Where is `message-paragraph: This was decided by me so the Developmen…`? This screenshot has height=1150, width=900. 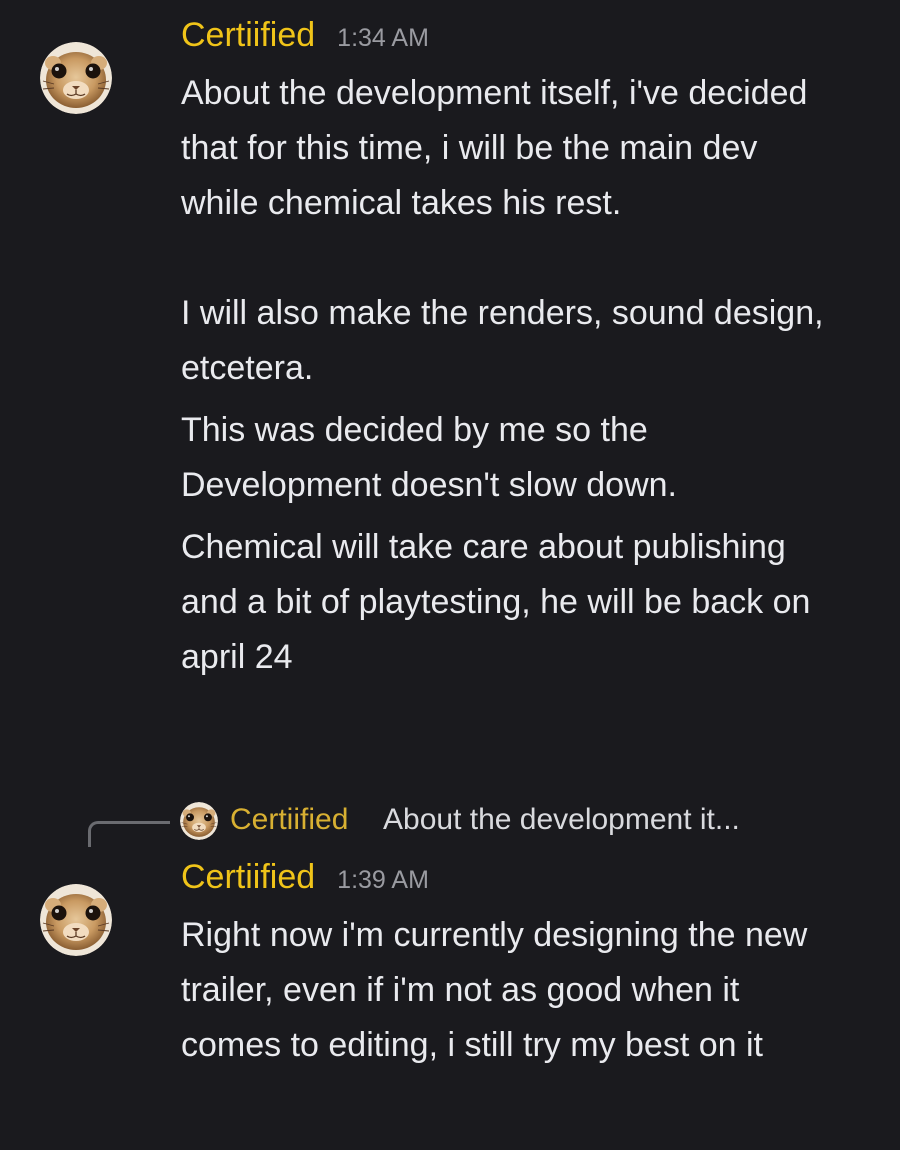 message-paragraph: This was decided by me so the Developmen… is located at coordinates (429, 457).